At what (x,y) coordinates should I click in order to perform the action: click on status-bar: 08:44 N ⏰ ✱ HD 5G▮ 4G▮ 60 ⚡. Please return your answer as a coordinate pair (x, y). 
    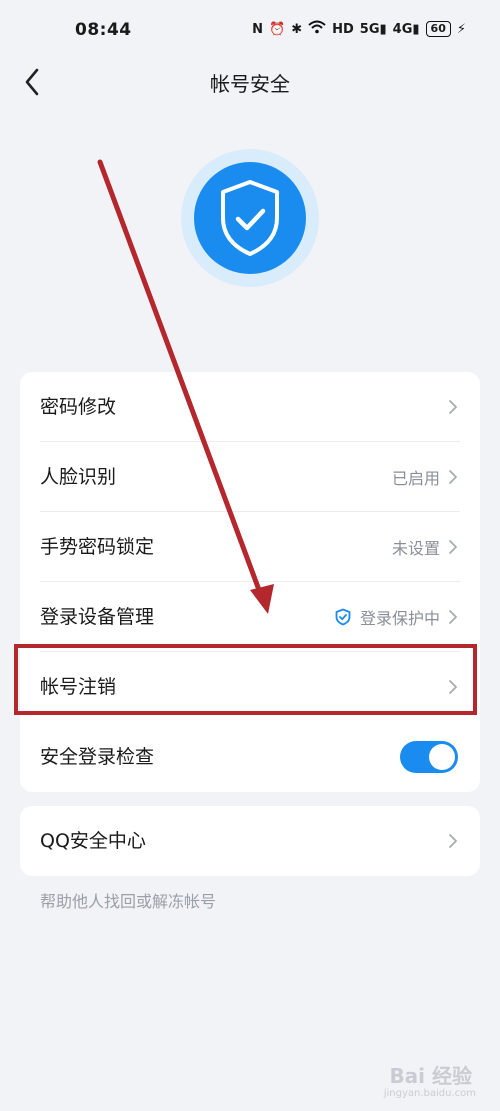
    Looking at the image, I should click on (250, 30).